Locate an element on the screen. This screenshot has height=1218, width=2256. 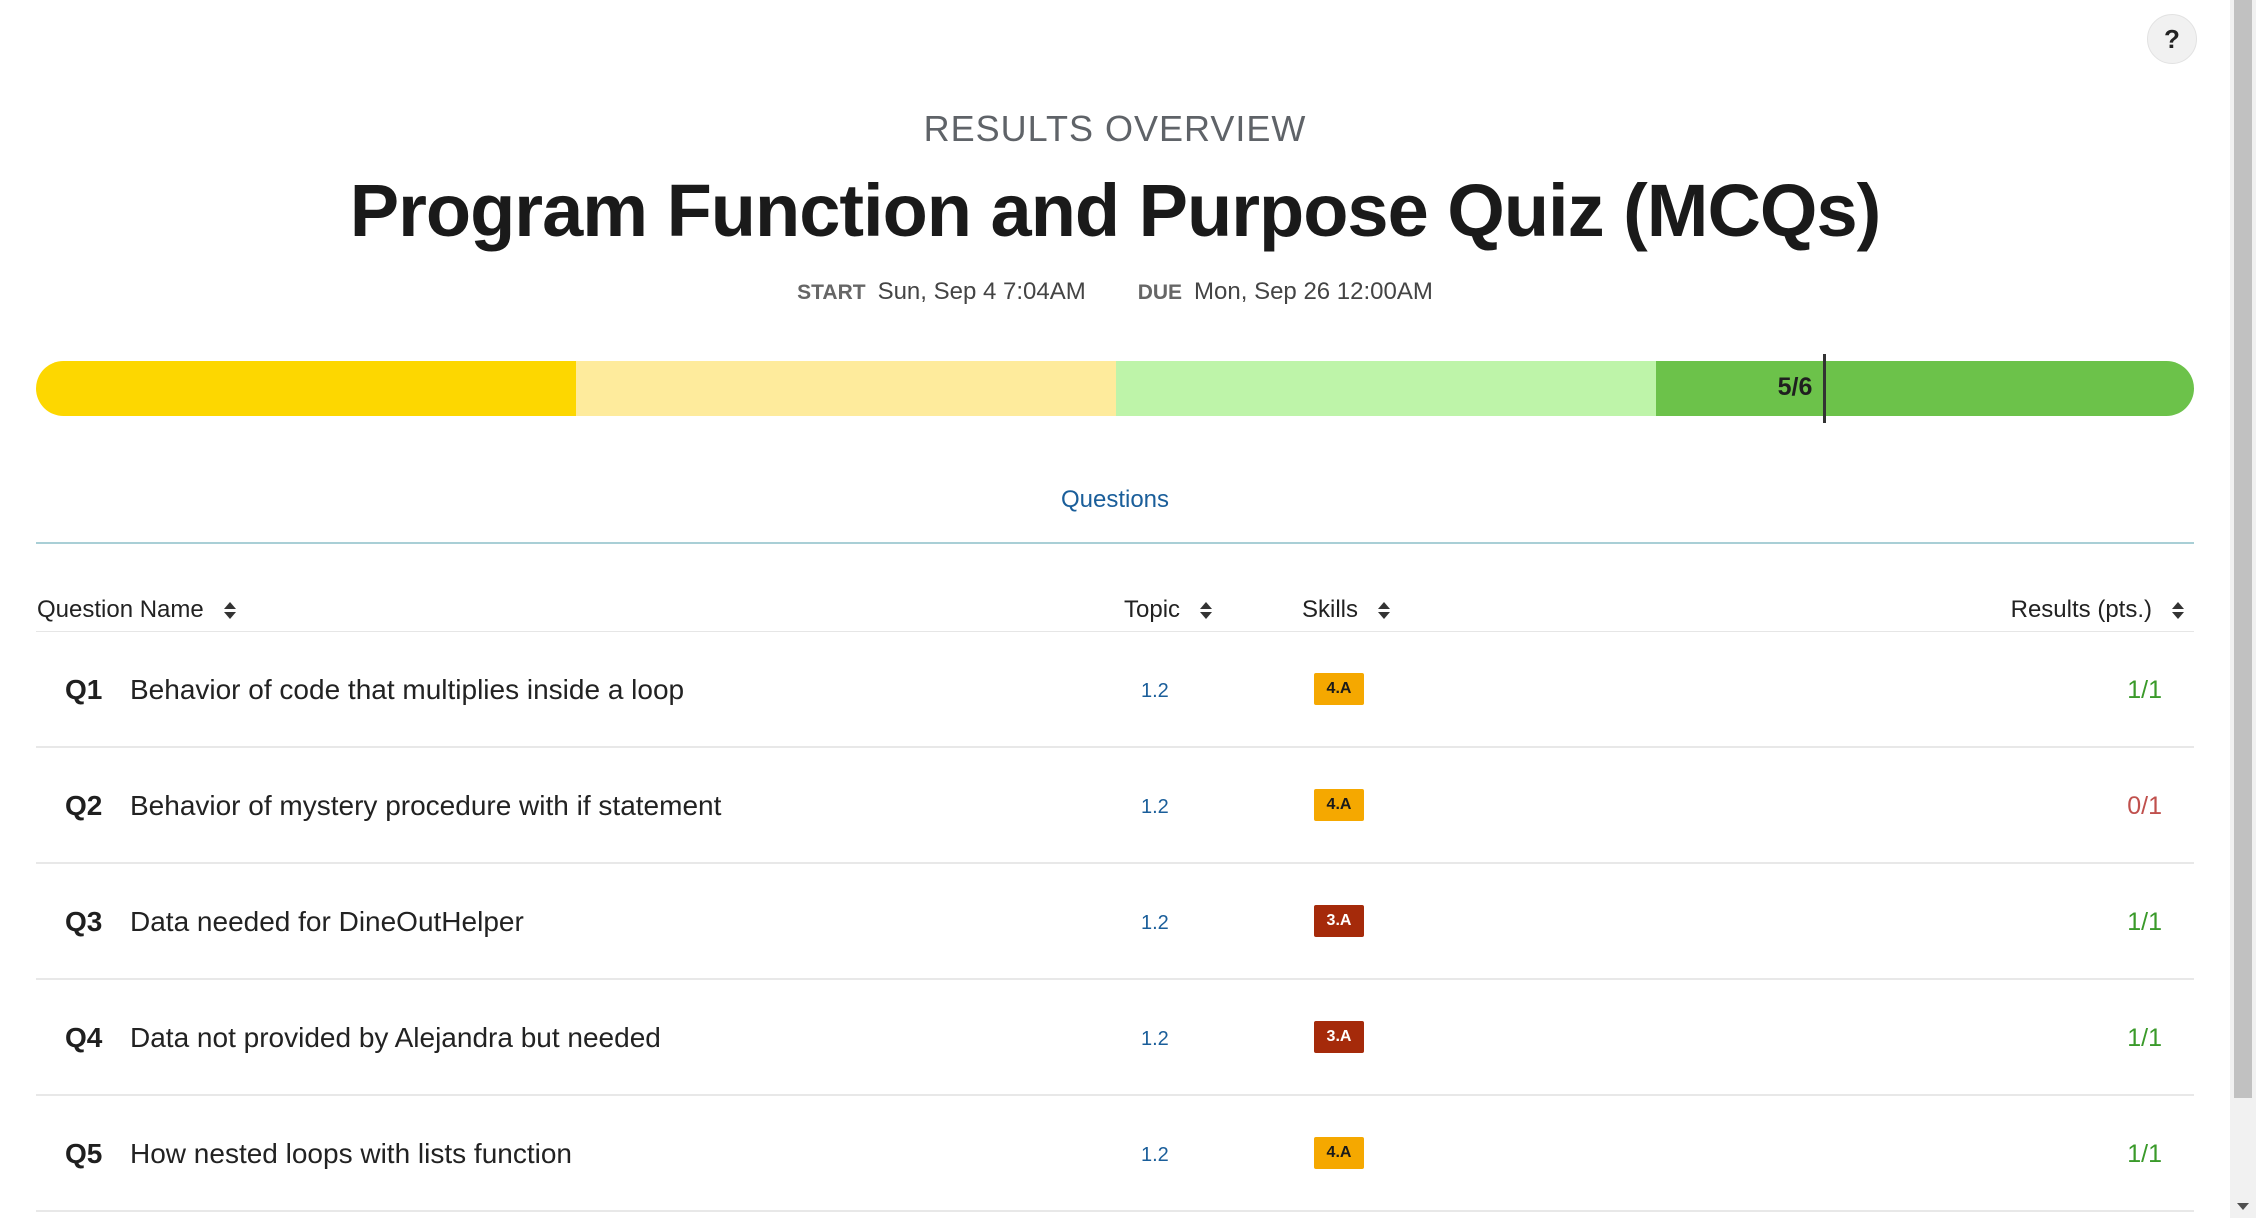
header-question-name: Question Name is located at coordinates (120, 609).